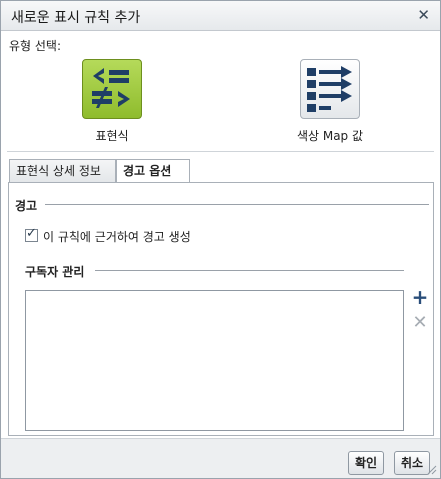 This screenshot has width=441, height=479. Describe the element at coordinates (220, 16) in the screenshot. I see `title-bar: 새로운 표시 규칙 추가 ✕` at that location.